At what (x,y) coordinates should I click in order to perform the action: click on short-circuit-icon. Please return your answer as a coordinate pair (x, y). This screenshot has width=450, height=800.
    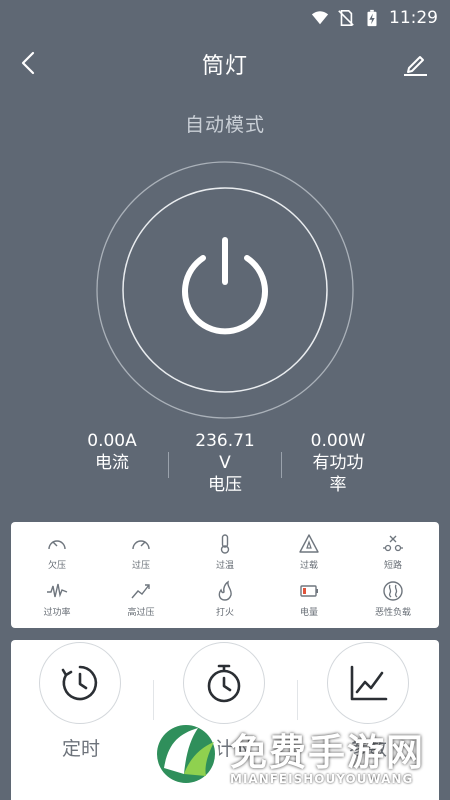
    Looking at the image, I should click on (393, 543).